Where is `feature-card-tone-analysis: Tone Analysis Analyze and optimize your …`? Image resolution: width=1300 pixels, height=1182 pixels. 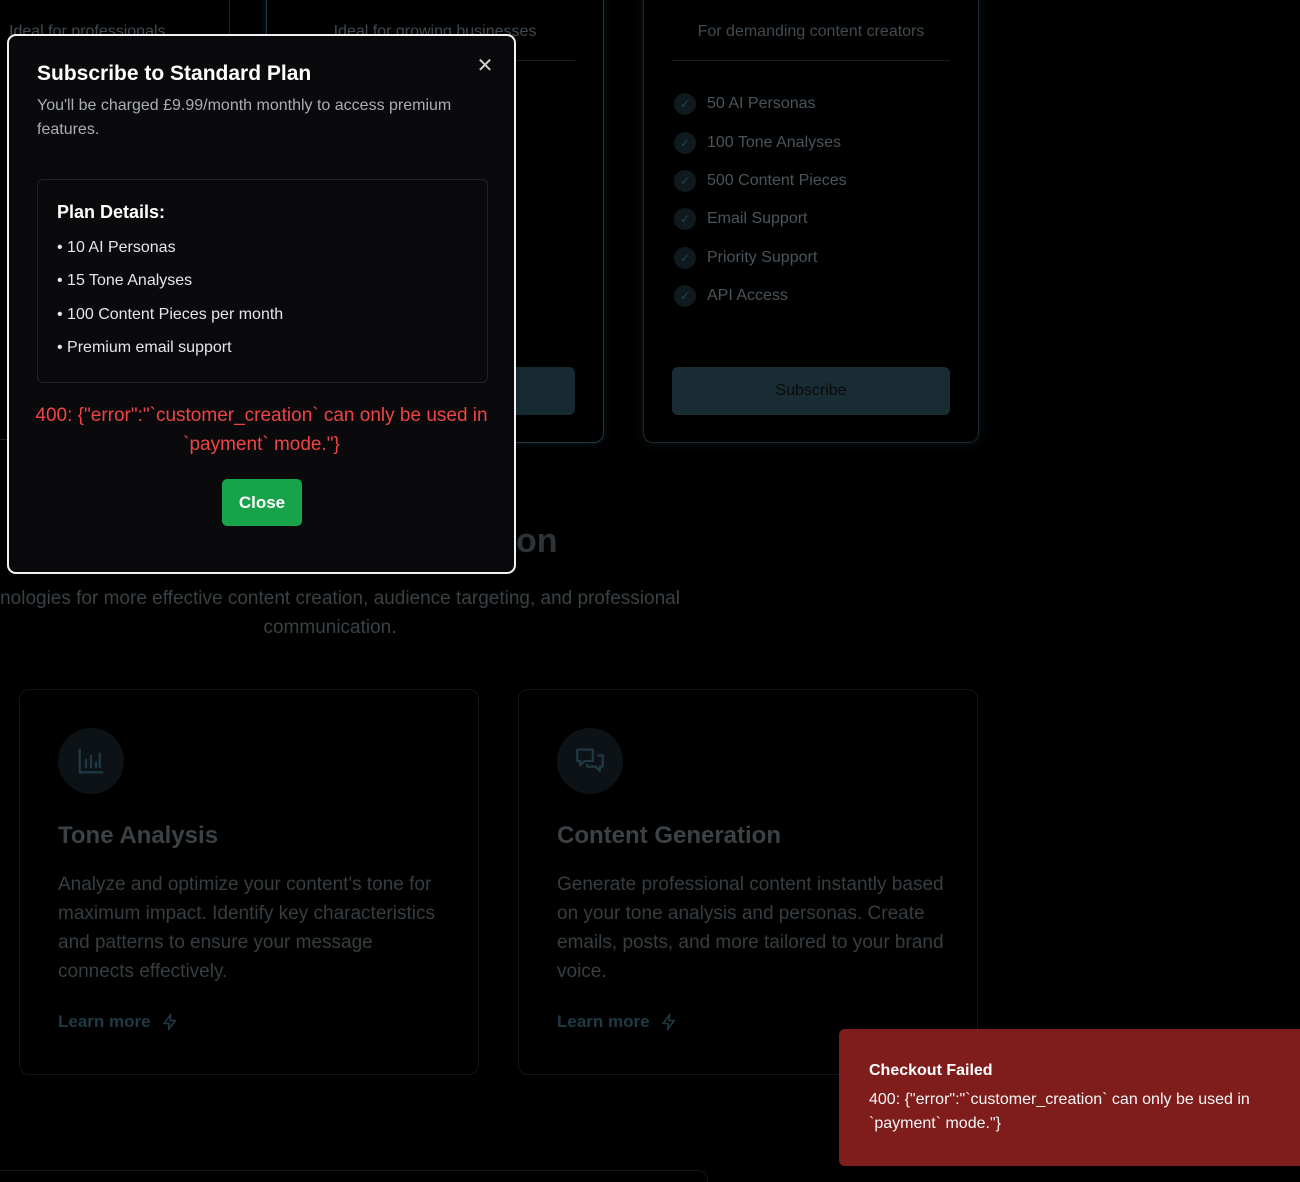
feature-card-tone-analysis: Tone Analysis Analyze and optimize your … is located at coordinates (249, 882).